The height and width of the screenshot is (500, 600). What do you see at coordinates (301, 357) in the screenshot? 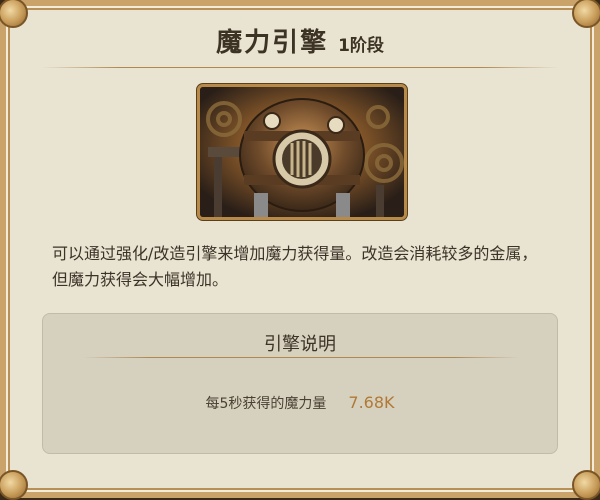
I see `panel-divider` at bounding box center [301, 357].